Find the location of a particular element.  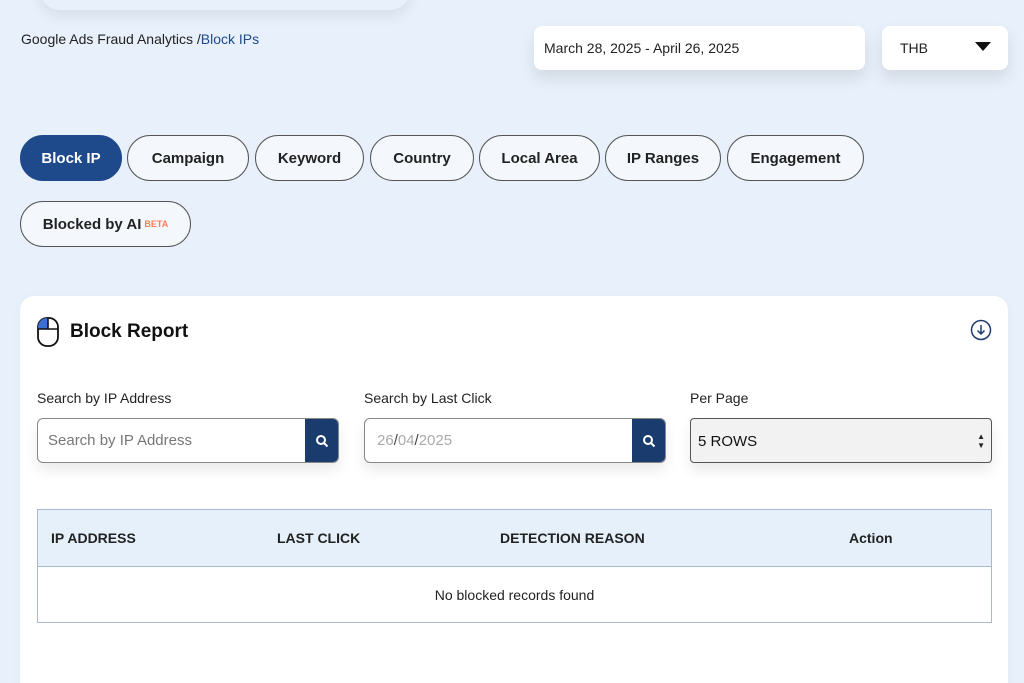

per-page-label: Per Page is located at coordinates (719, 398).